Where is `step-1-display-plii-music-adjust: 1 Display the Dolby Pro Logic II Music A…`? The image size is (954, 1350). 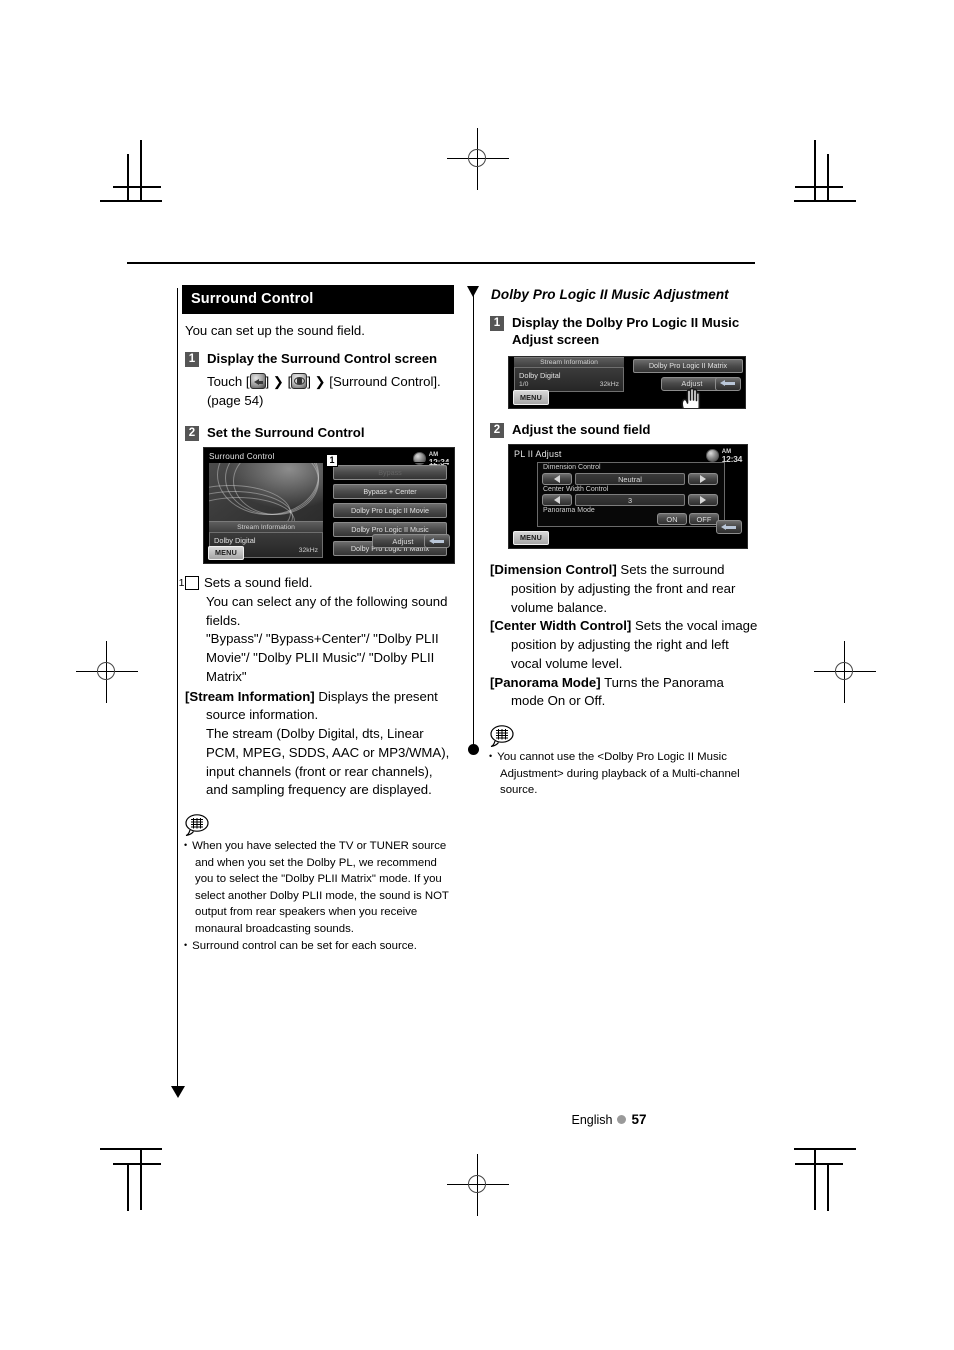 step-1-display-plii-music-adjust: 1 Display the Dolby Pro Logic II Music A… is located at coordinates (624, 331).